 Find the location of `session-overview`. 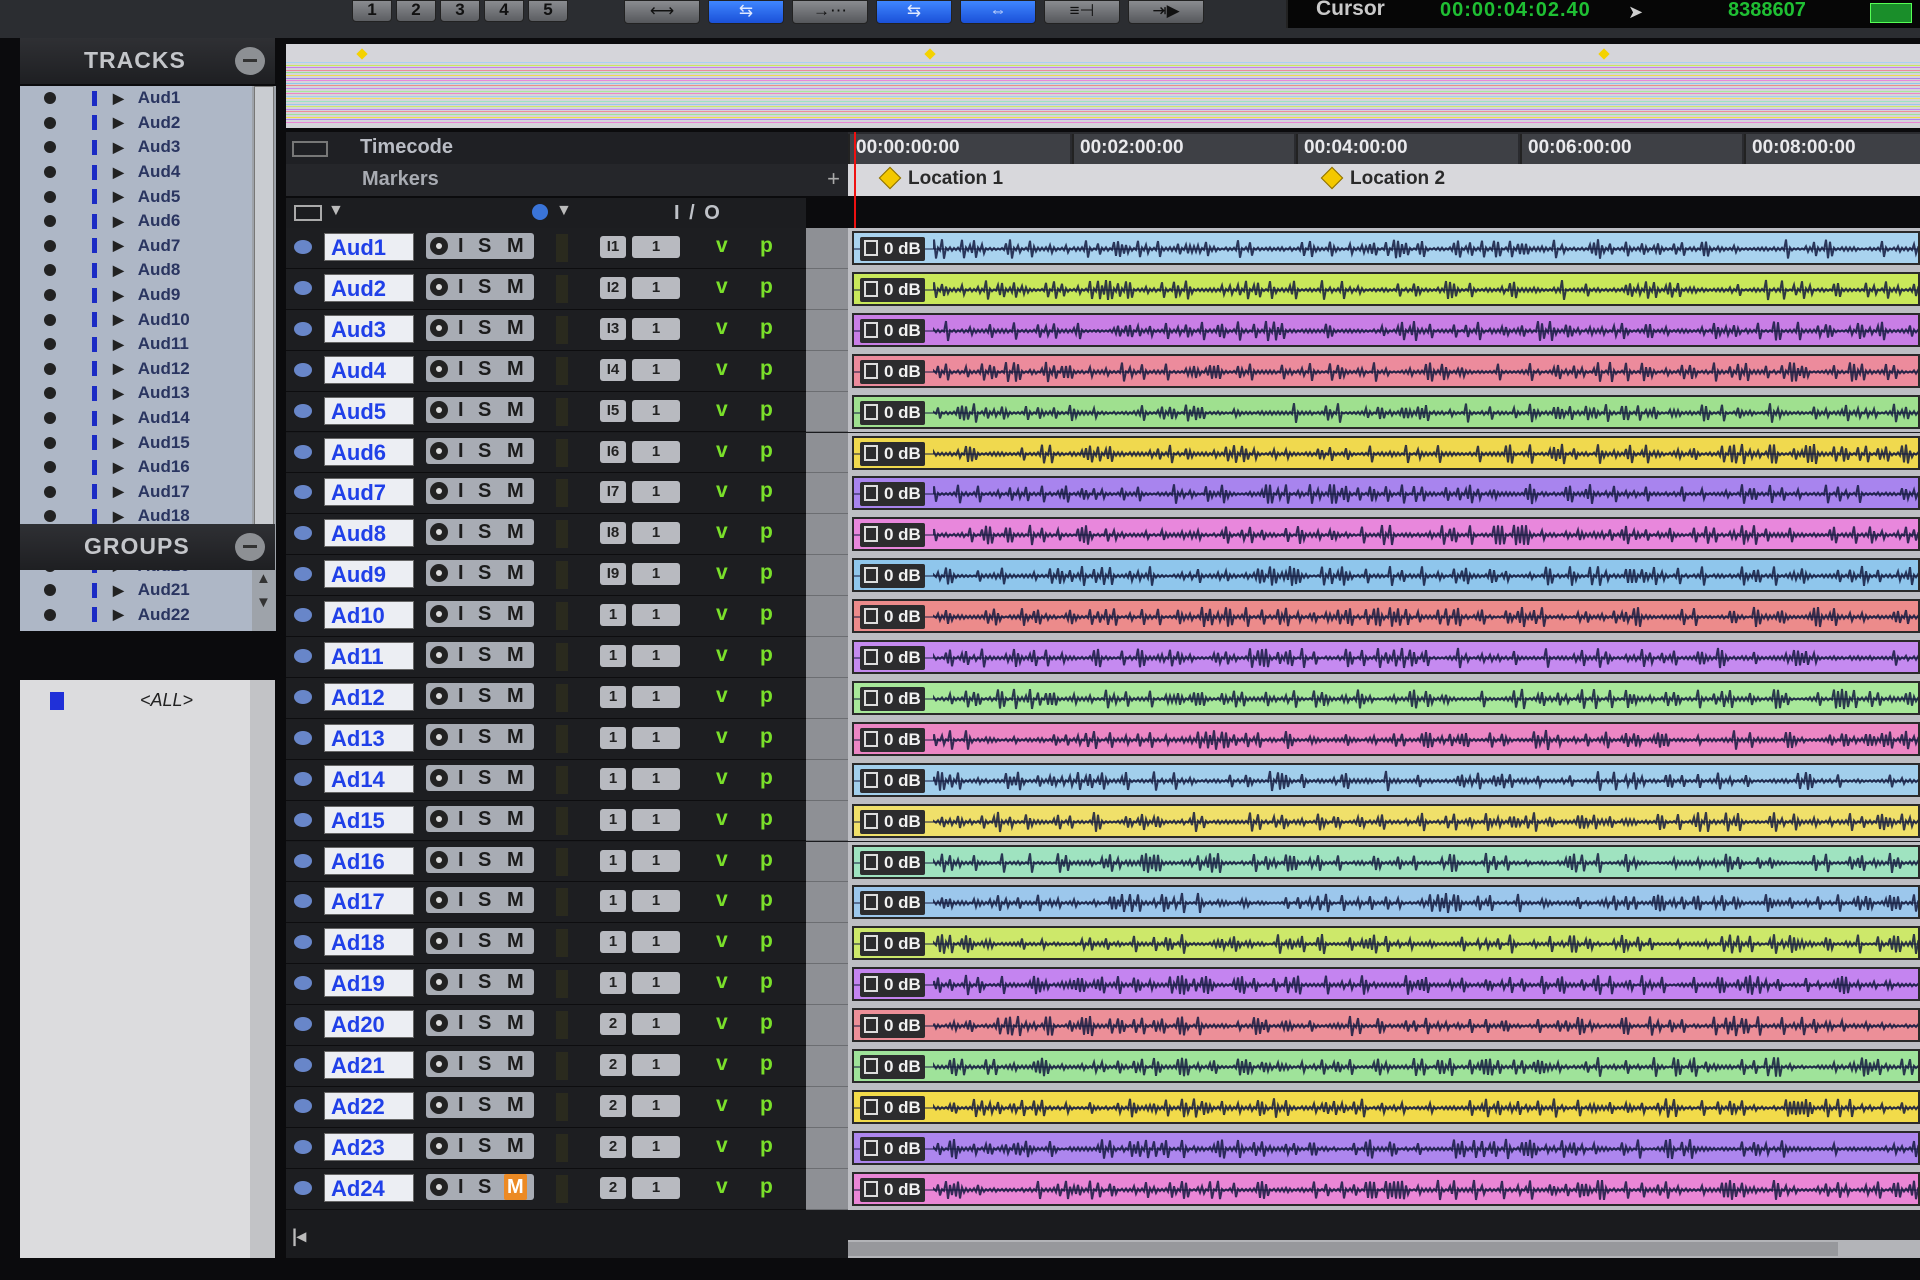

session-overview is located at coordinates (1103, 86).